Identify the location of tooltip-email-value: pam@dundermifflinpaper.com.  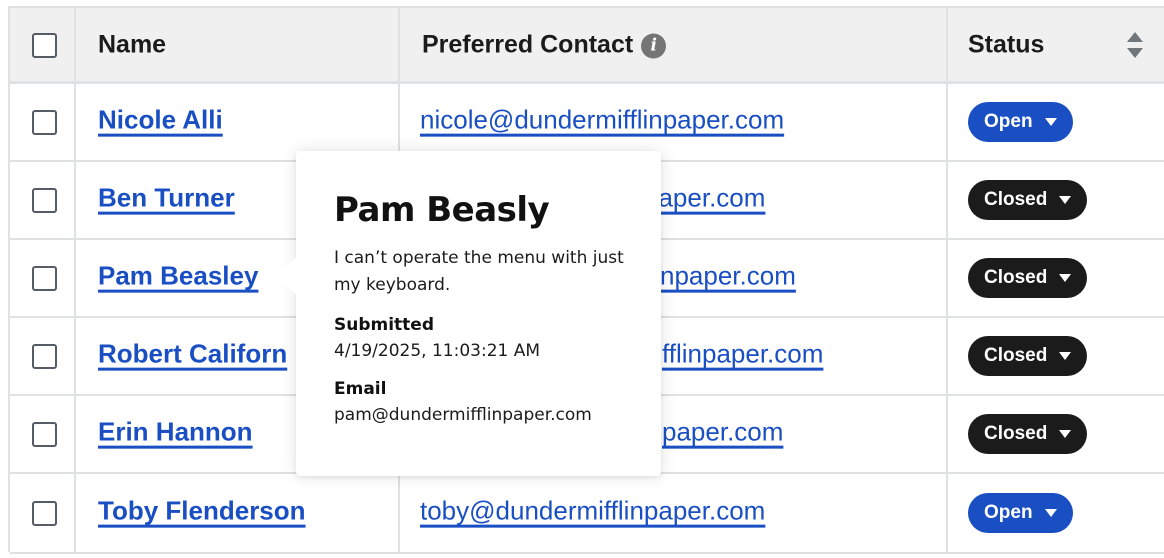
(463, 414).